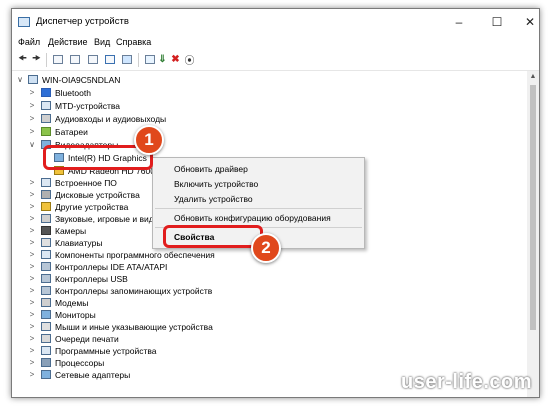 This screenshot has width=550, height=408. Describe the element at coordinates (175, 59) in the screenshot. I see `uninstall-icon: ✖` at that location.